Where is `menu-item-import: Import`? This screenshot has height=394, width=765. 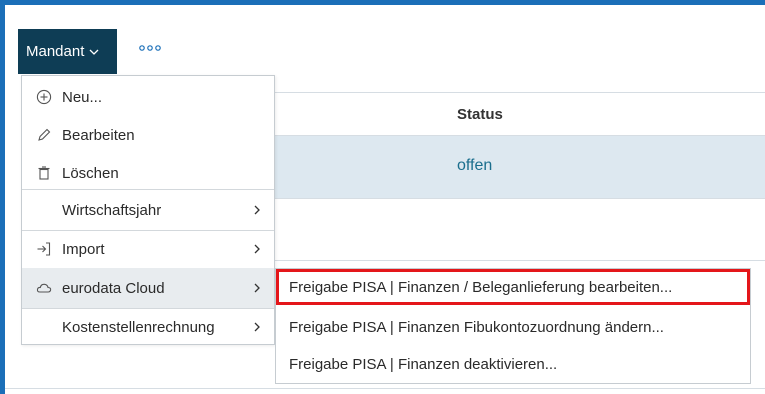
menu-item-import: Import is located at coordinates (148, 249).